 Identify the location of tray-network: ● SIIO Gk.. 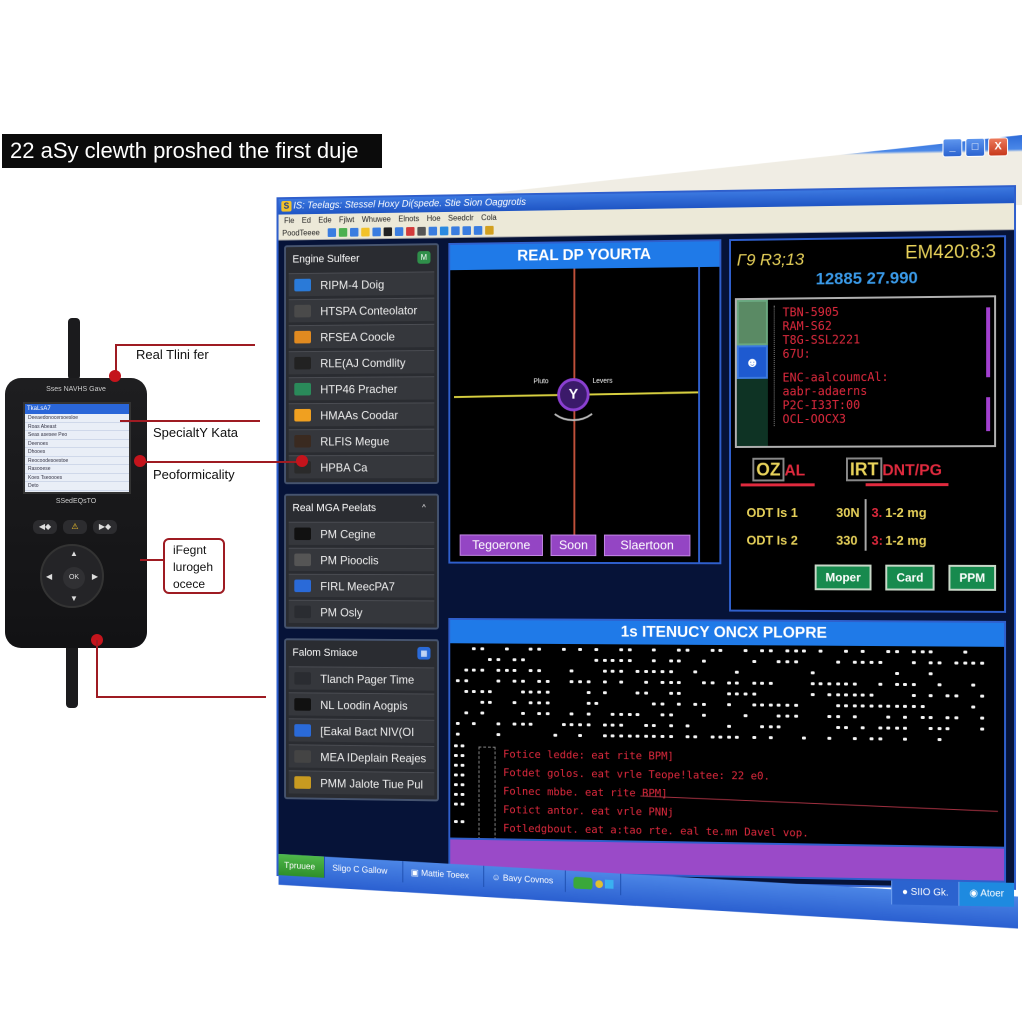
(925, 893).